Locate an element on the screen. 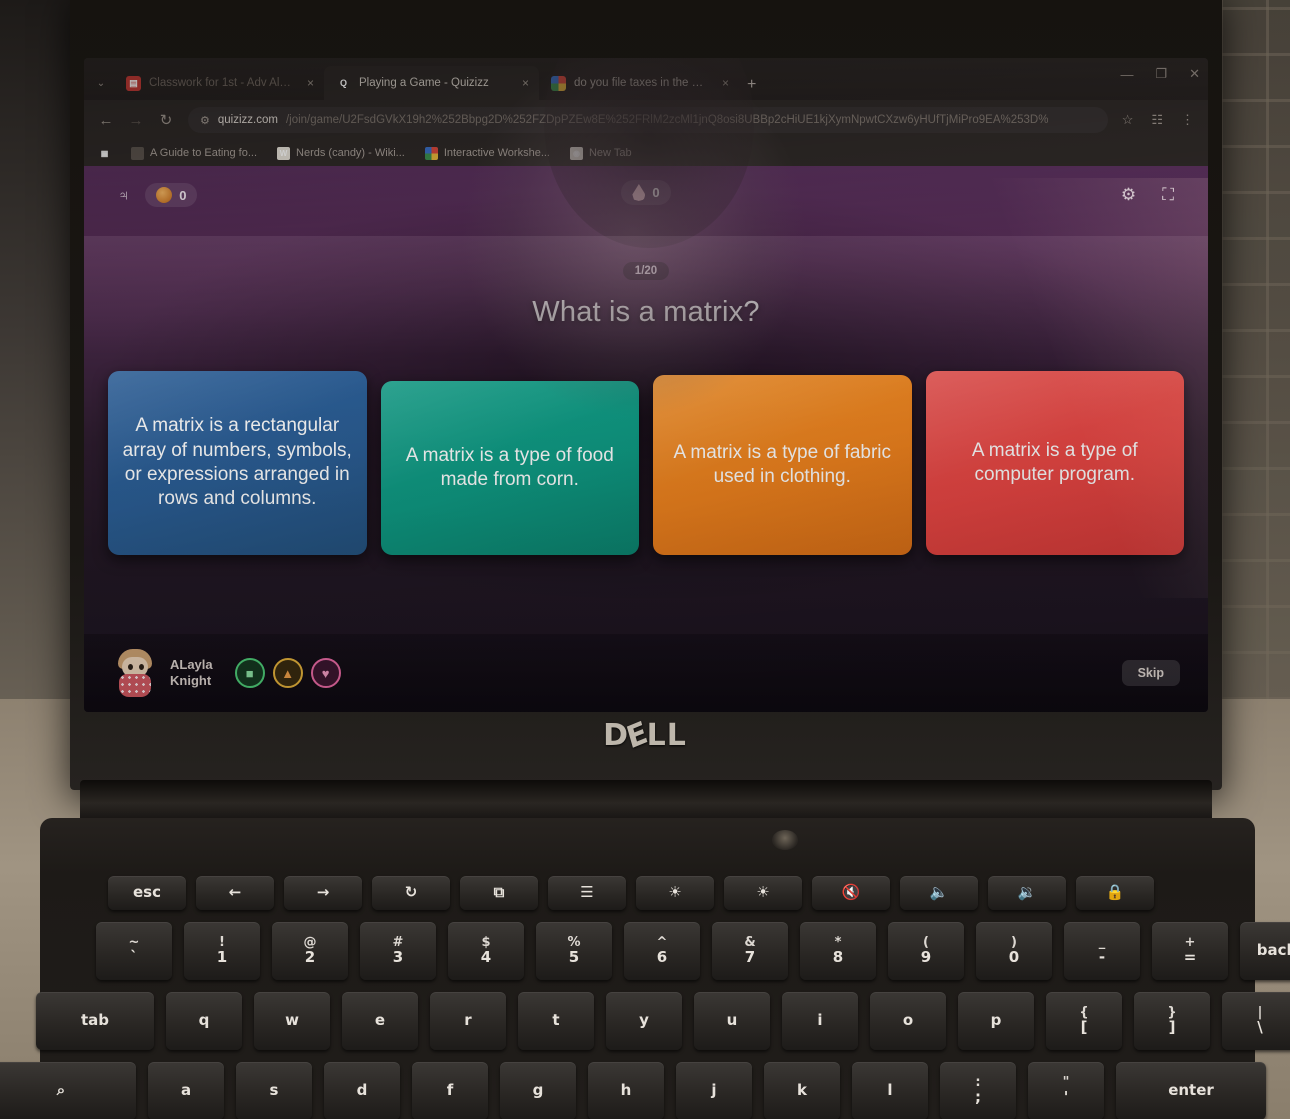 The height and width of the screenshot is (1119, 1290). key-volume-down: 🔈 is located at coordinates (939, 893).